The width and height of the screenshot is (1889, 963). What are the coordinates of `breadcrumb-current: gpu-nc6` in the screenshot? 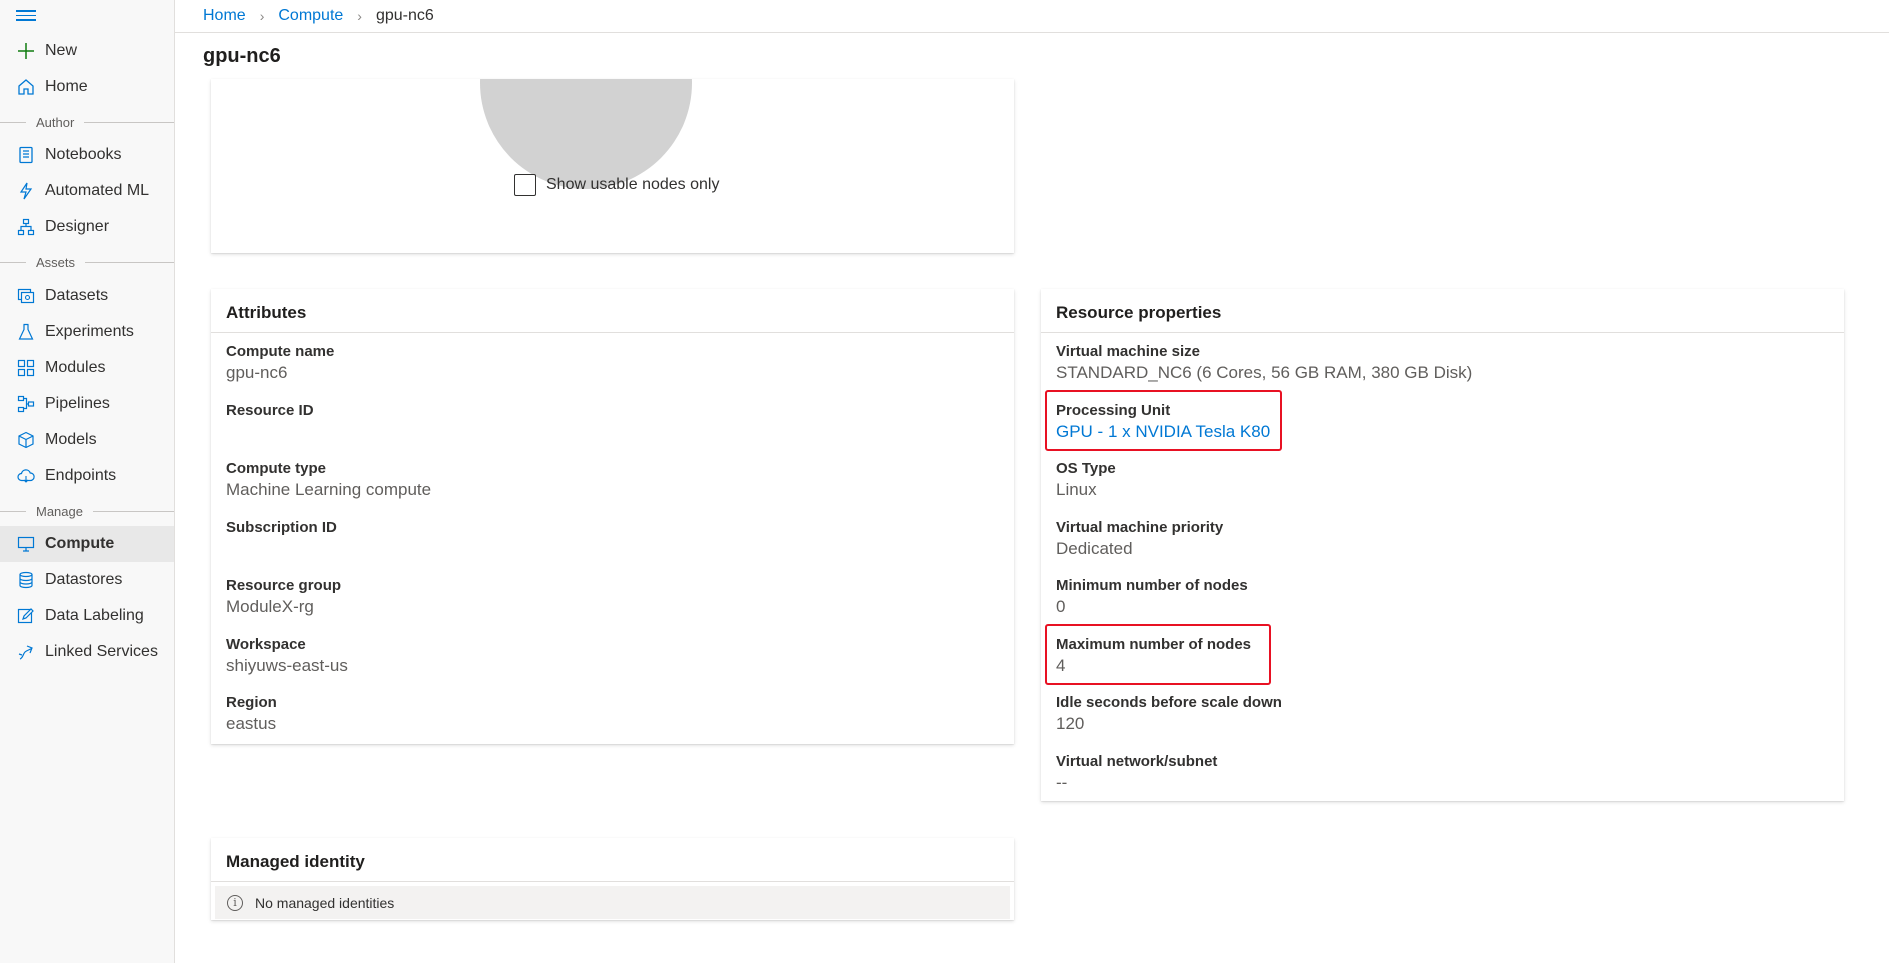 It's located at (405, 16).